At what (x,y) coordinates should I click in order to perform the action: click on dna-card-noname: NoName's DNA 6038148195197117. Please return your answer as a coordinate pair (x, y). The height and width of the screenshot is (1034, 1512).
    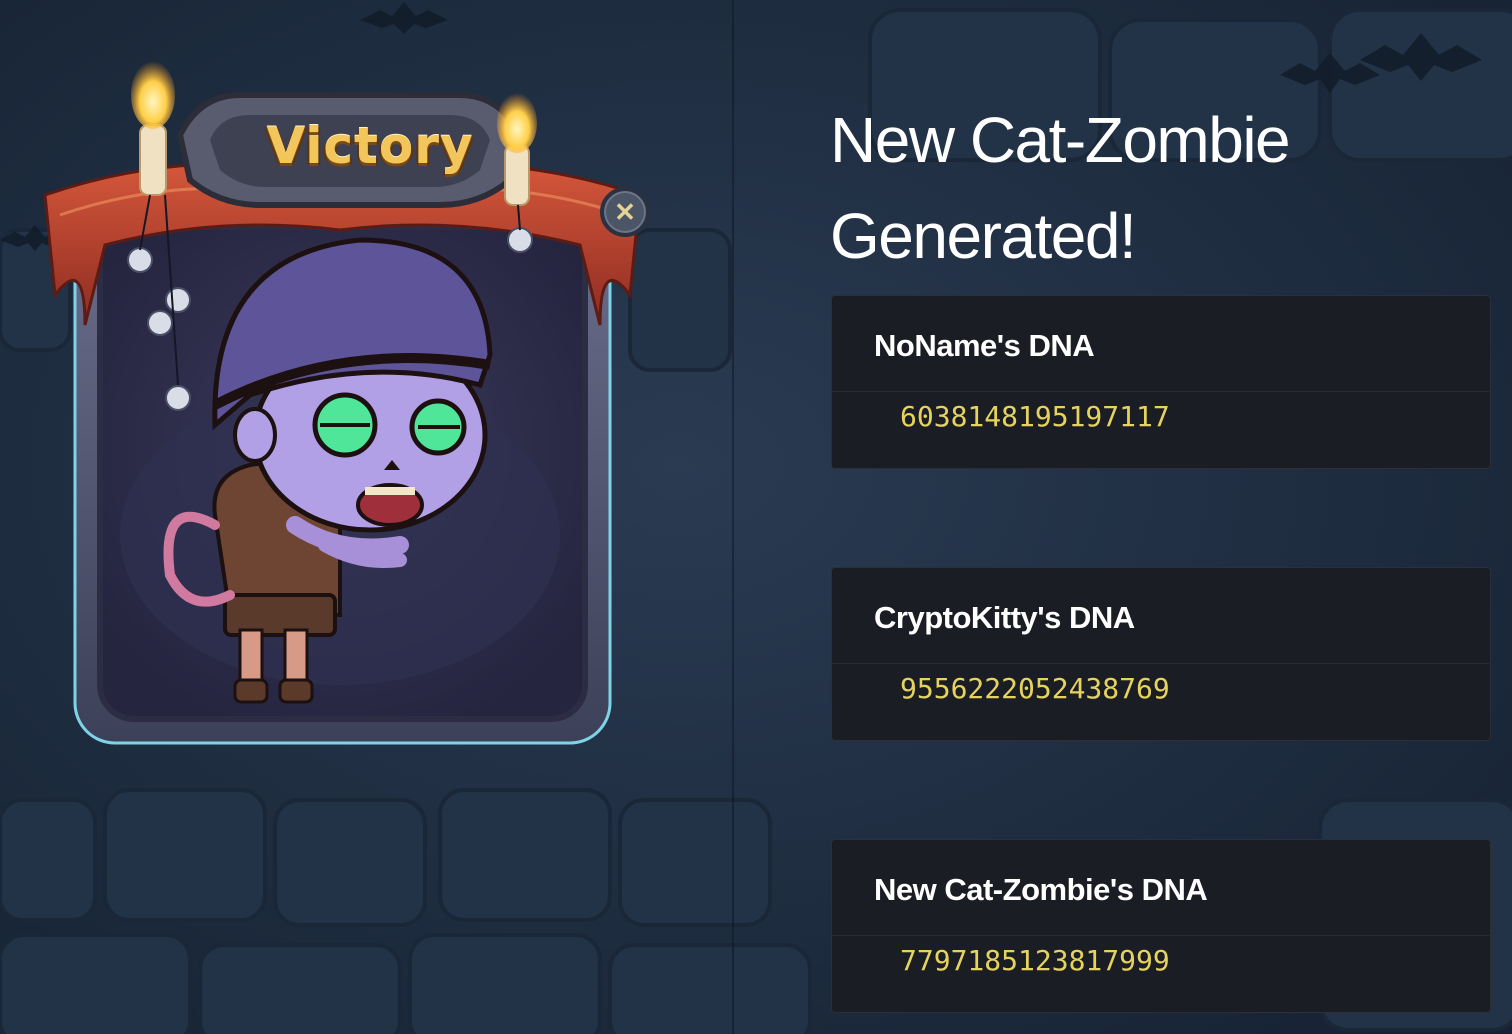
    Looking at the image, I should click on (1161, 382).